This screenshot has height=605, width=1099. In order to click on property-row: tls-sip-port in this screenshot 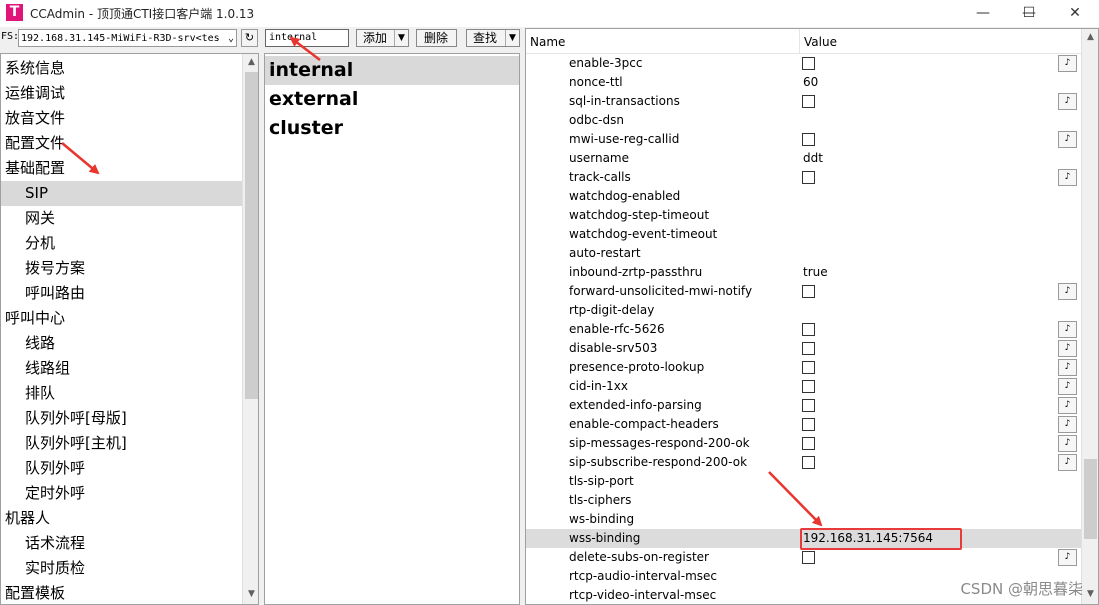, I will do `click(804, 481)`.